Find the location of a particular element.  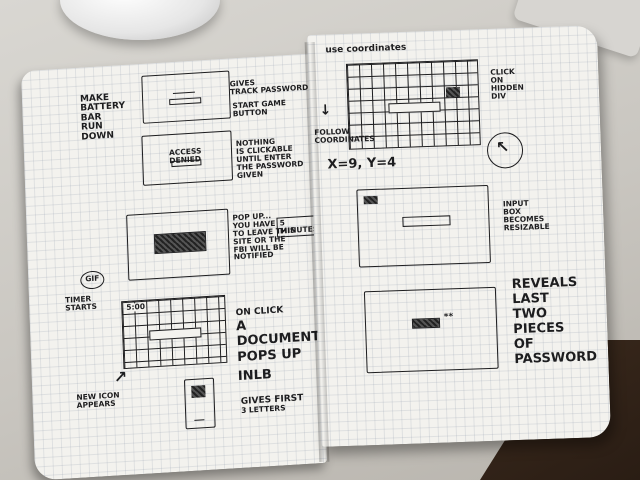

gif-badge: GIF is located at coordinates (92, 280).